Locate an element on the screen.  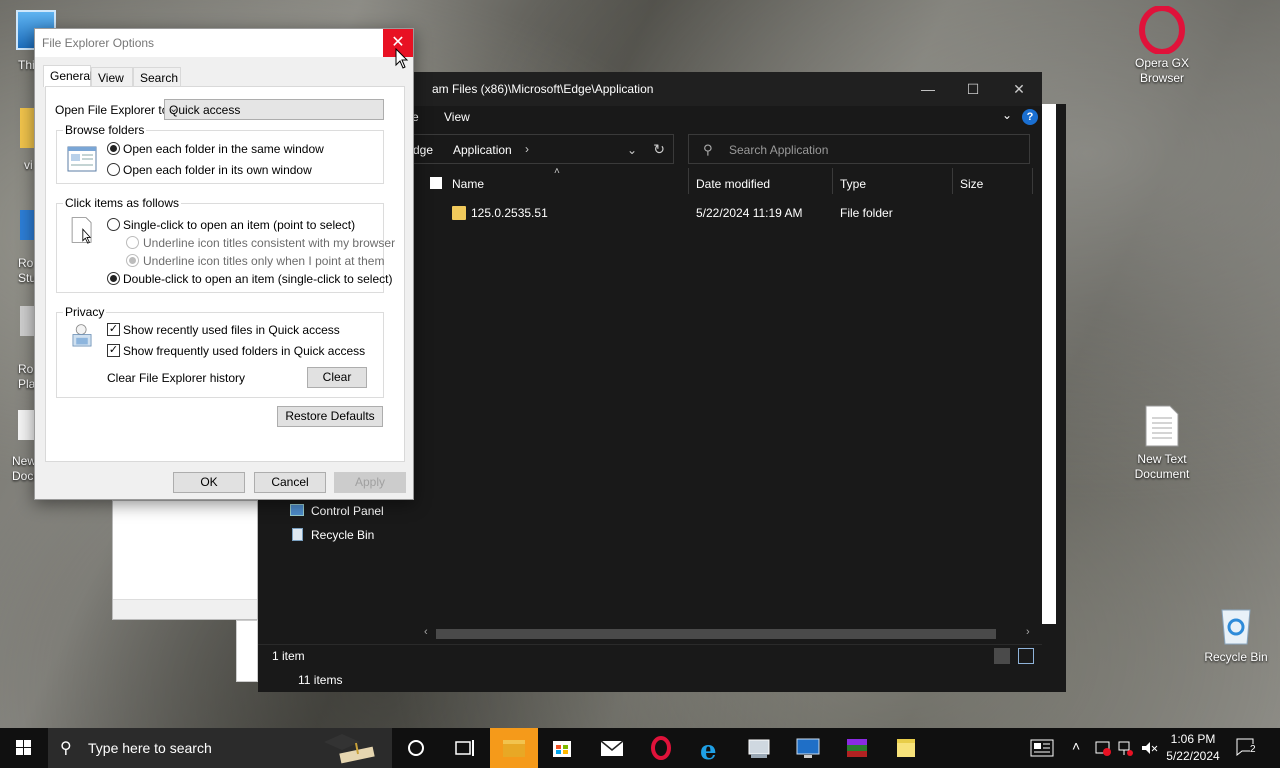
task-view-cortana-button is located at coordinates (416, 748).